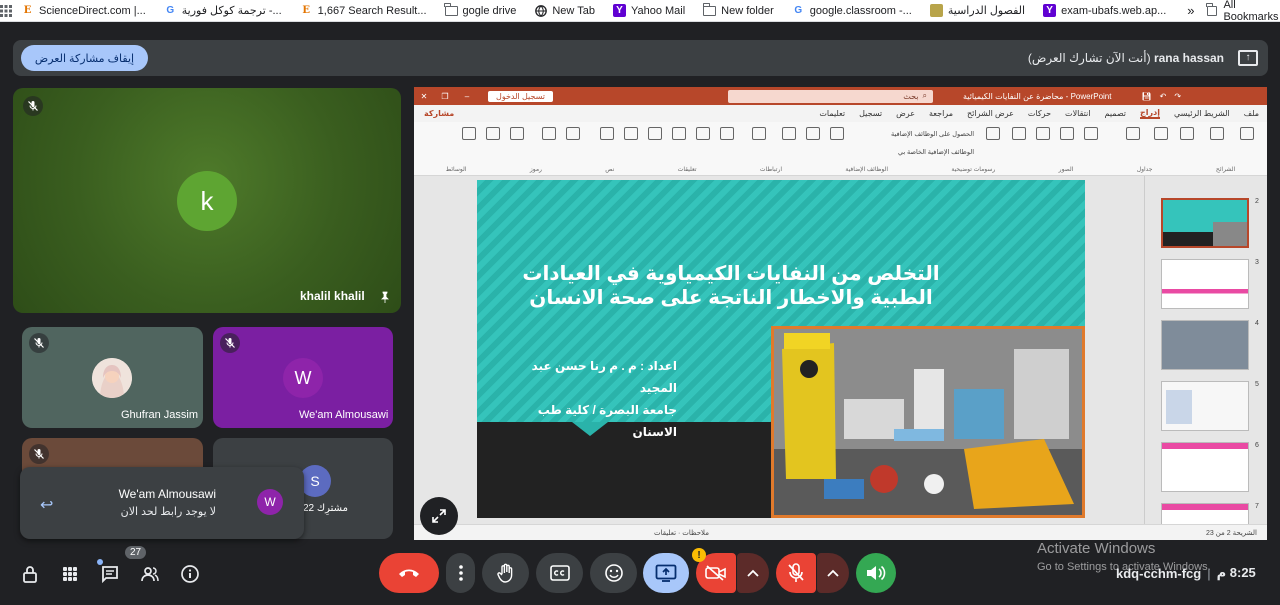  Describe the element at coordinates (1163, 96) in the screenshot. I see `undo-icon: ↶` at that location.